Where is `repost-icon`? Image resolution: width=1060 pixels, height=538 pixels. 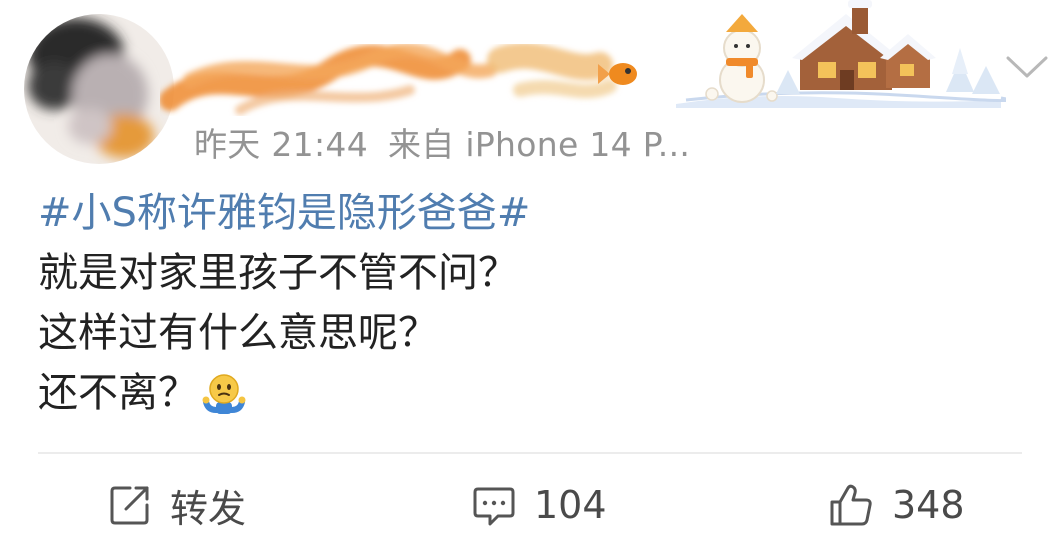 repost-icon is located at coordinates (129, 505).